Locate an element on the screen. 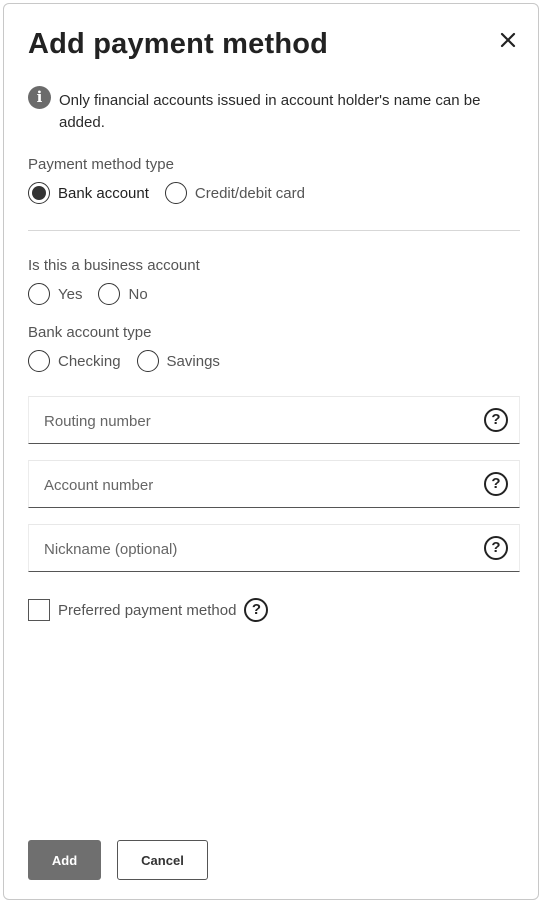 The width and height of the screenshot is (542, 903). business-account-group: Yes No is located at coordinates (96, 294).